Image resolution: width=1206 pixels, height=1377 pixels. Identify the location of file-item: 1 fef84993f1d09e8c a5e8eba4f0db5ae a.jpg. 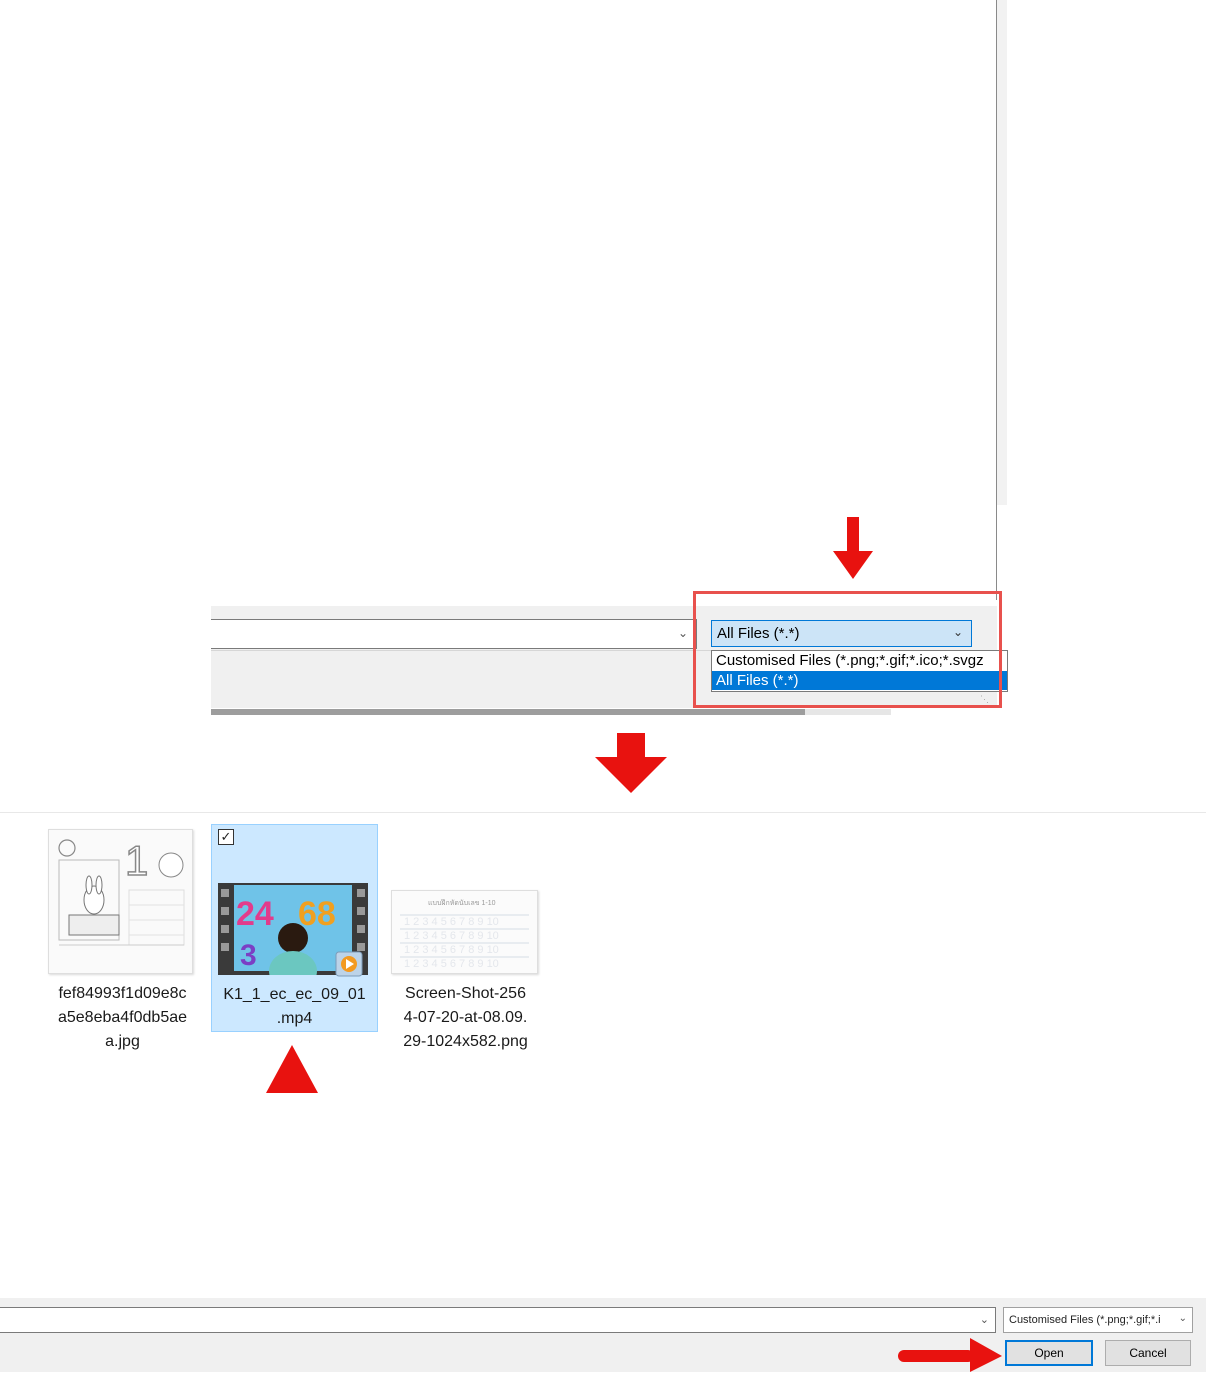
(122, 944).